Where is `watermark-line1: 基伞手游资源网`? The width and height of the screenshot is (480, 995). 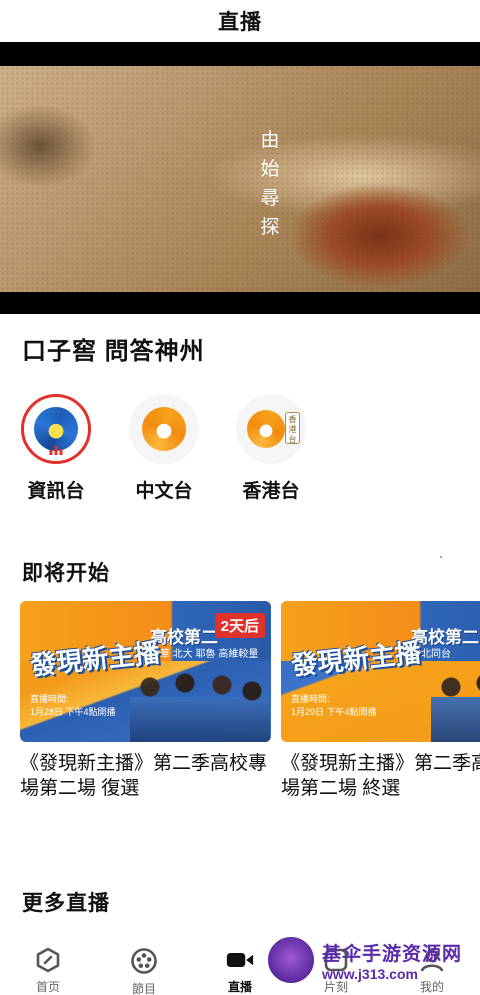 watermark-line1: 基伞手游资源网 is located at coordinates (392, 954).